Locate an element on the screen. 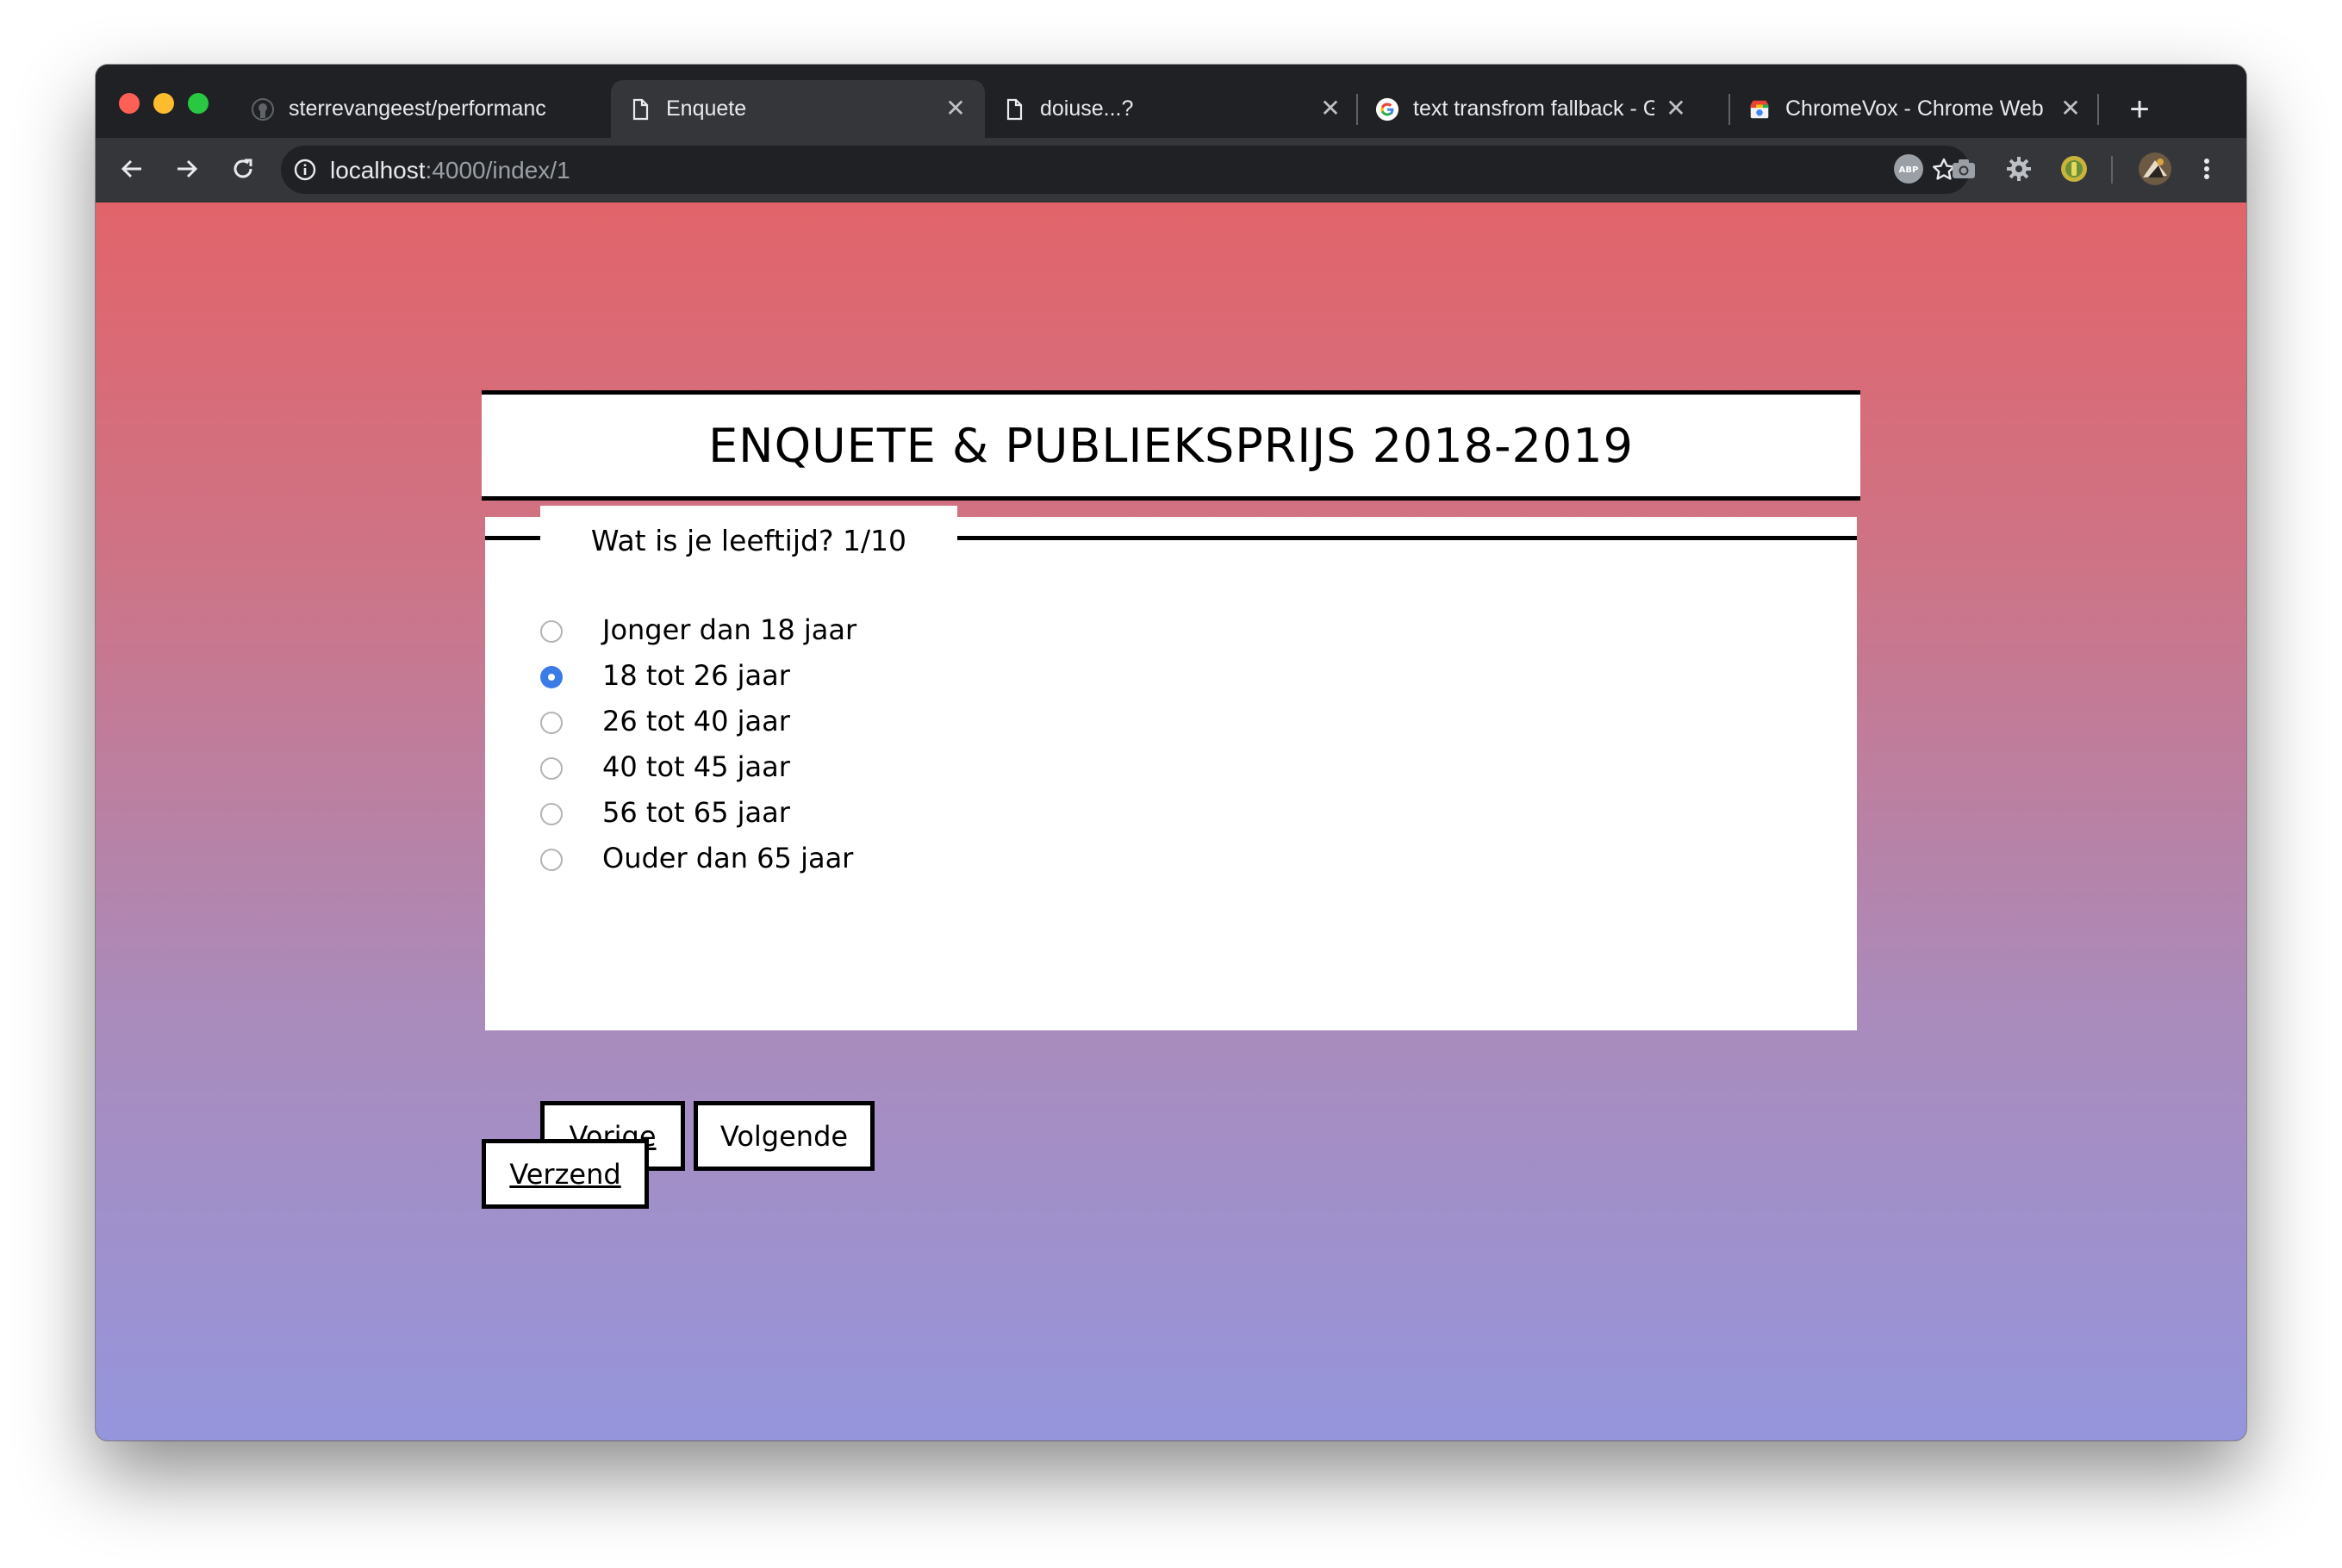  tab-chromevox: ChromeVox - Chrome Web ✕ is located at coordinates (1915, 109).